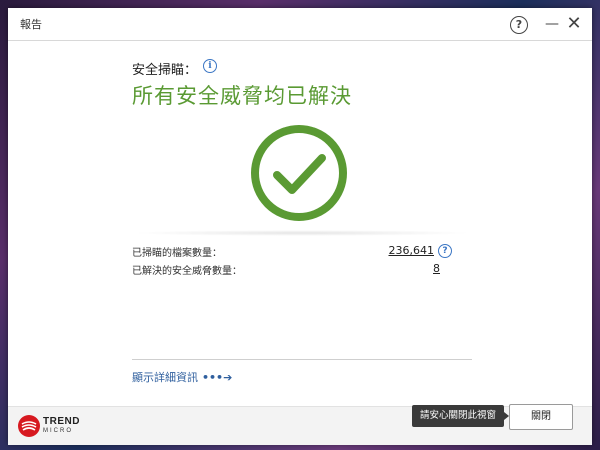 Image resolution: width=600 pixels, height=450 pixels. Describe the element at coordinates (165, 377) in the screenshot. I see `show-details-label: 顯示詳細資訊` at that location.